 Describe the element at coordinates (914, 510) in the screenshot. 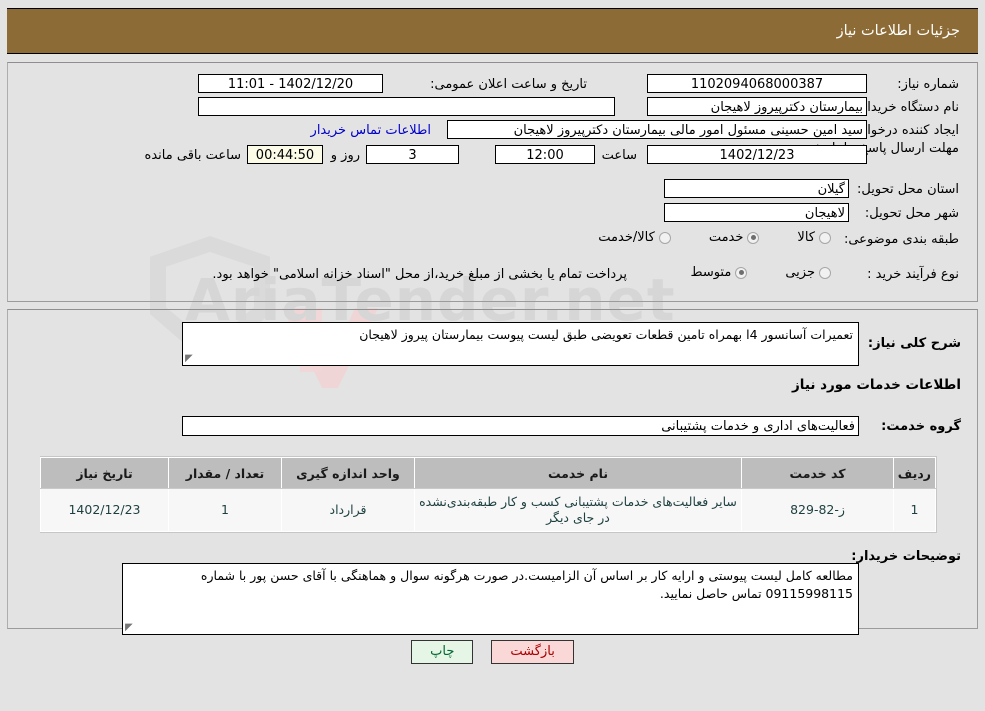

I see `cell-row-no: 1` at that location.